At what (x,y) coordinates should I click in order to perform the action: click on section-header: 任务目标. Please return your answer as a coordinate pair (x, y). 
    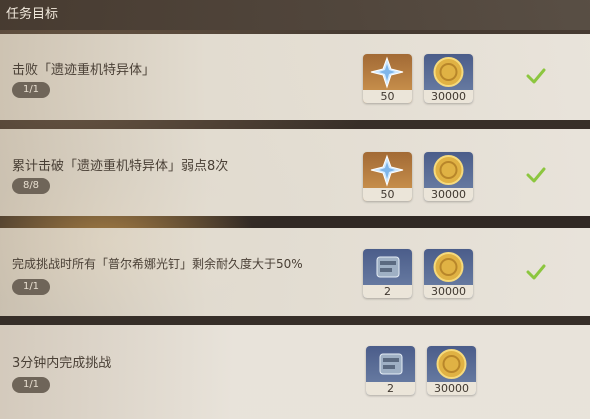
    Looking at the image, I should click on (295, 15).